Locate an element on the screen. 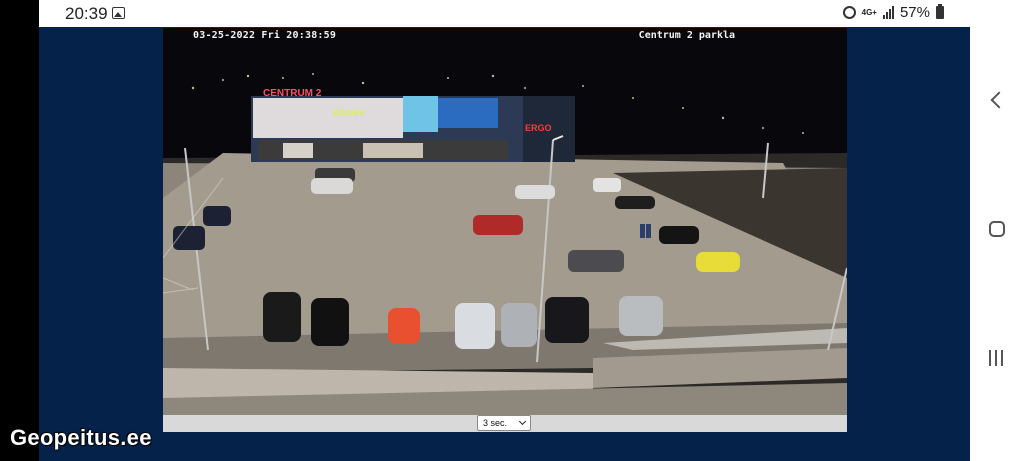 This screenshot has height=461, width=1024. network-type: 4G+ is located at coordinates (869, 12).